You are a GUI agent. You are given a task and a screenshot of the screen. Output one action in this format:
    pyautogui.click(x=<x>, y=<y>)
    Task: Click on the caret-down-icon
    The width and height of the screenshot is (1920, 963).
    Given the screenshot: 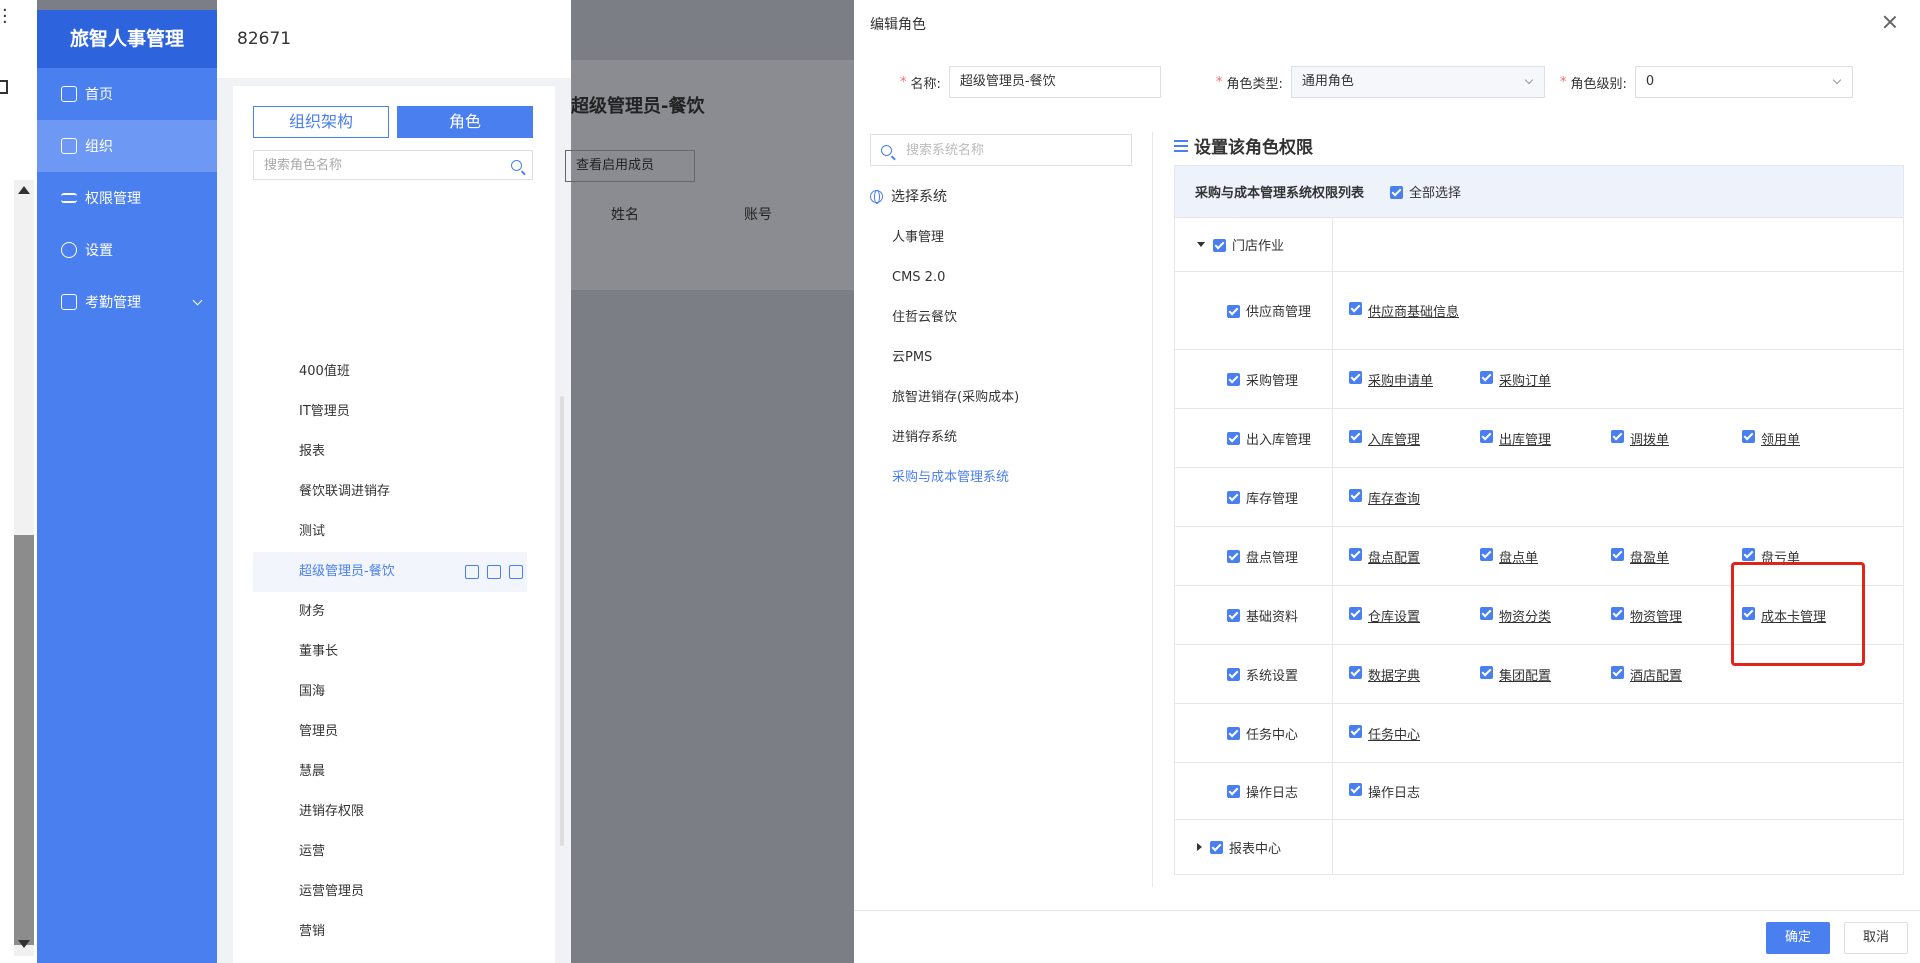 What is the action you would take?
    pyautogui.click(x=1201, y=244)
    